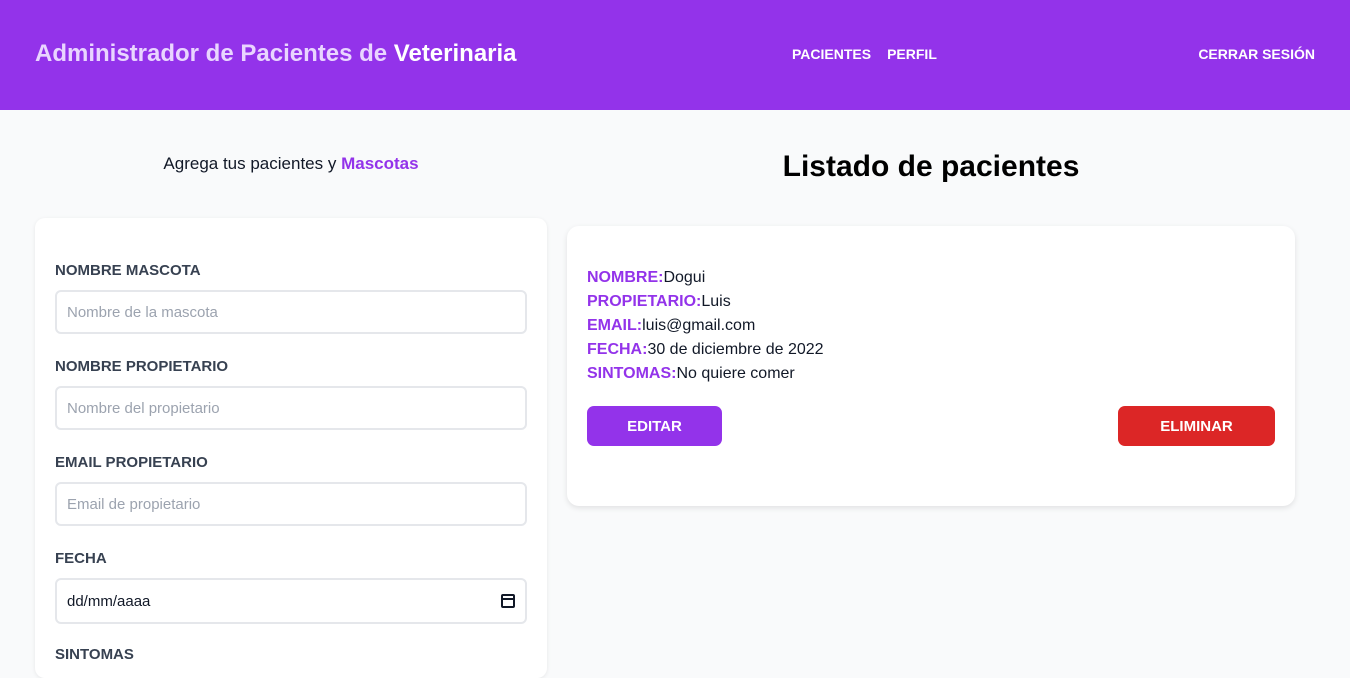 The image size is (1350, 678). I want to click on patient-date-key: Fecha:, so click(617, 349).